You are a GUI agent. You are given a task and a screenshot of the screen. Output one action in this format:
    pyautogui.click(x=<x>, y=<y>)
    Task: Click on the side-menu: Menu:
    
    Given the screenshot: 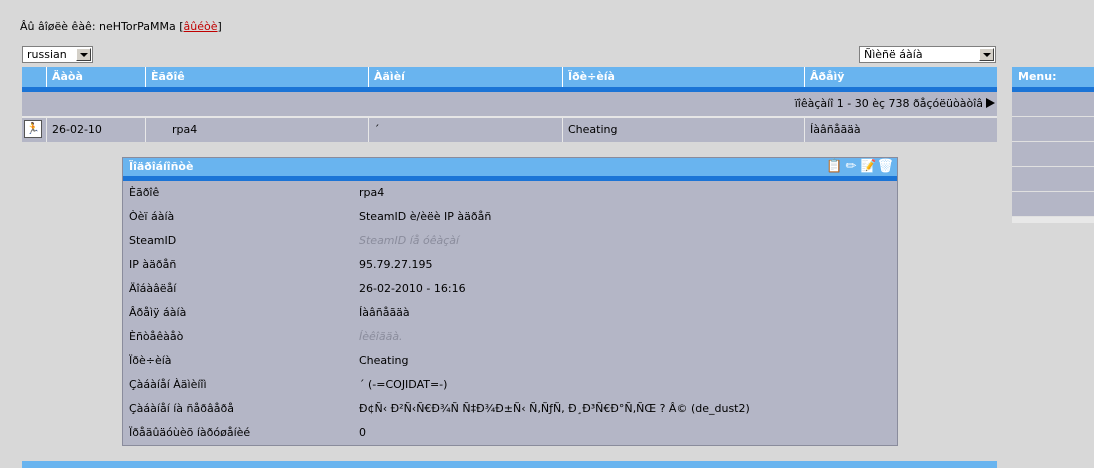 What is the action you would take?
    pyautogui.click(x=1053, y=145)
    